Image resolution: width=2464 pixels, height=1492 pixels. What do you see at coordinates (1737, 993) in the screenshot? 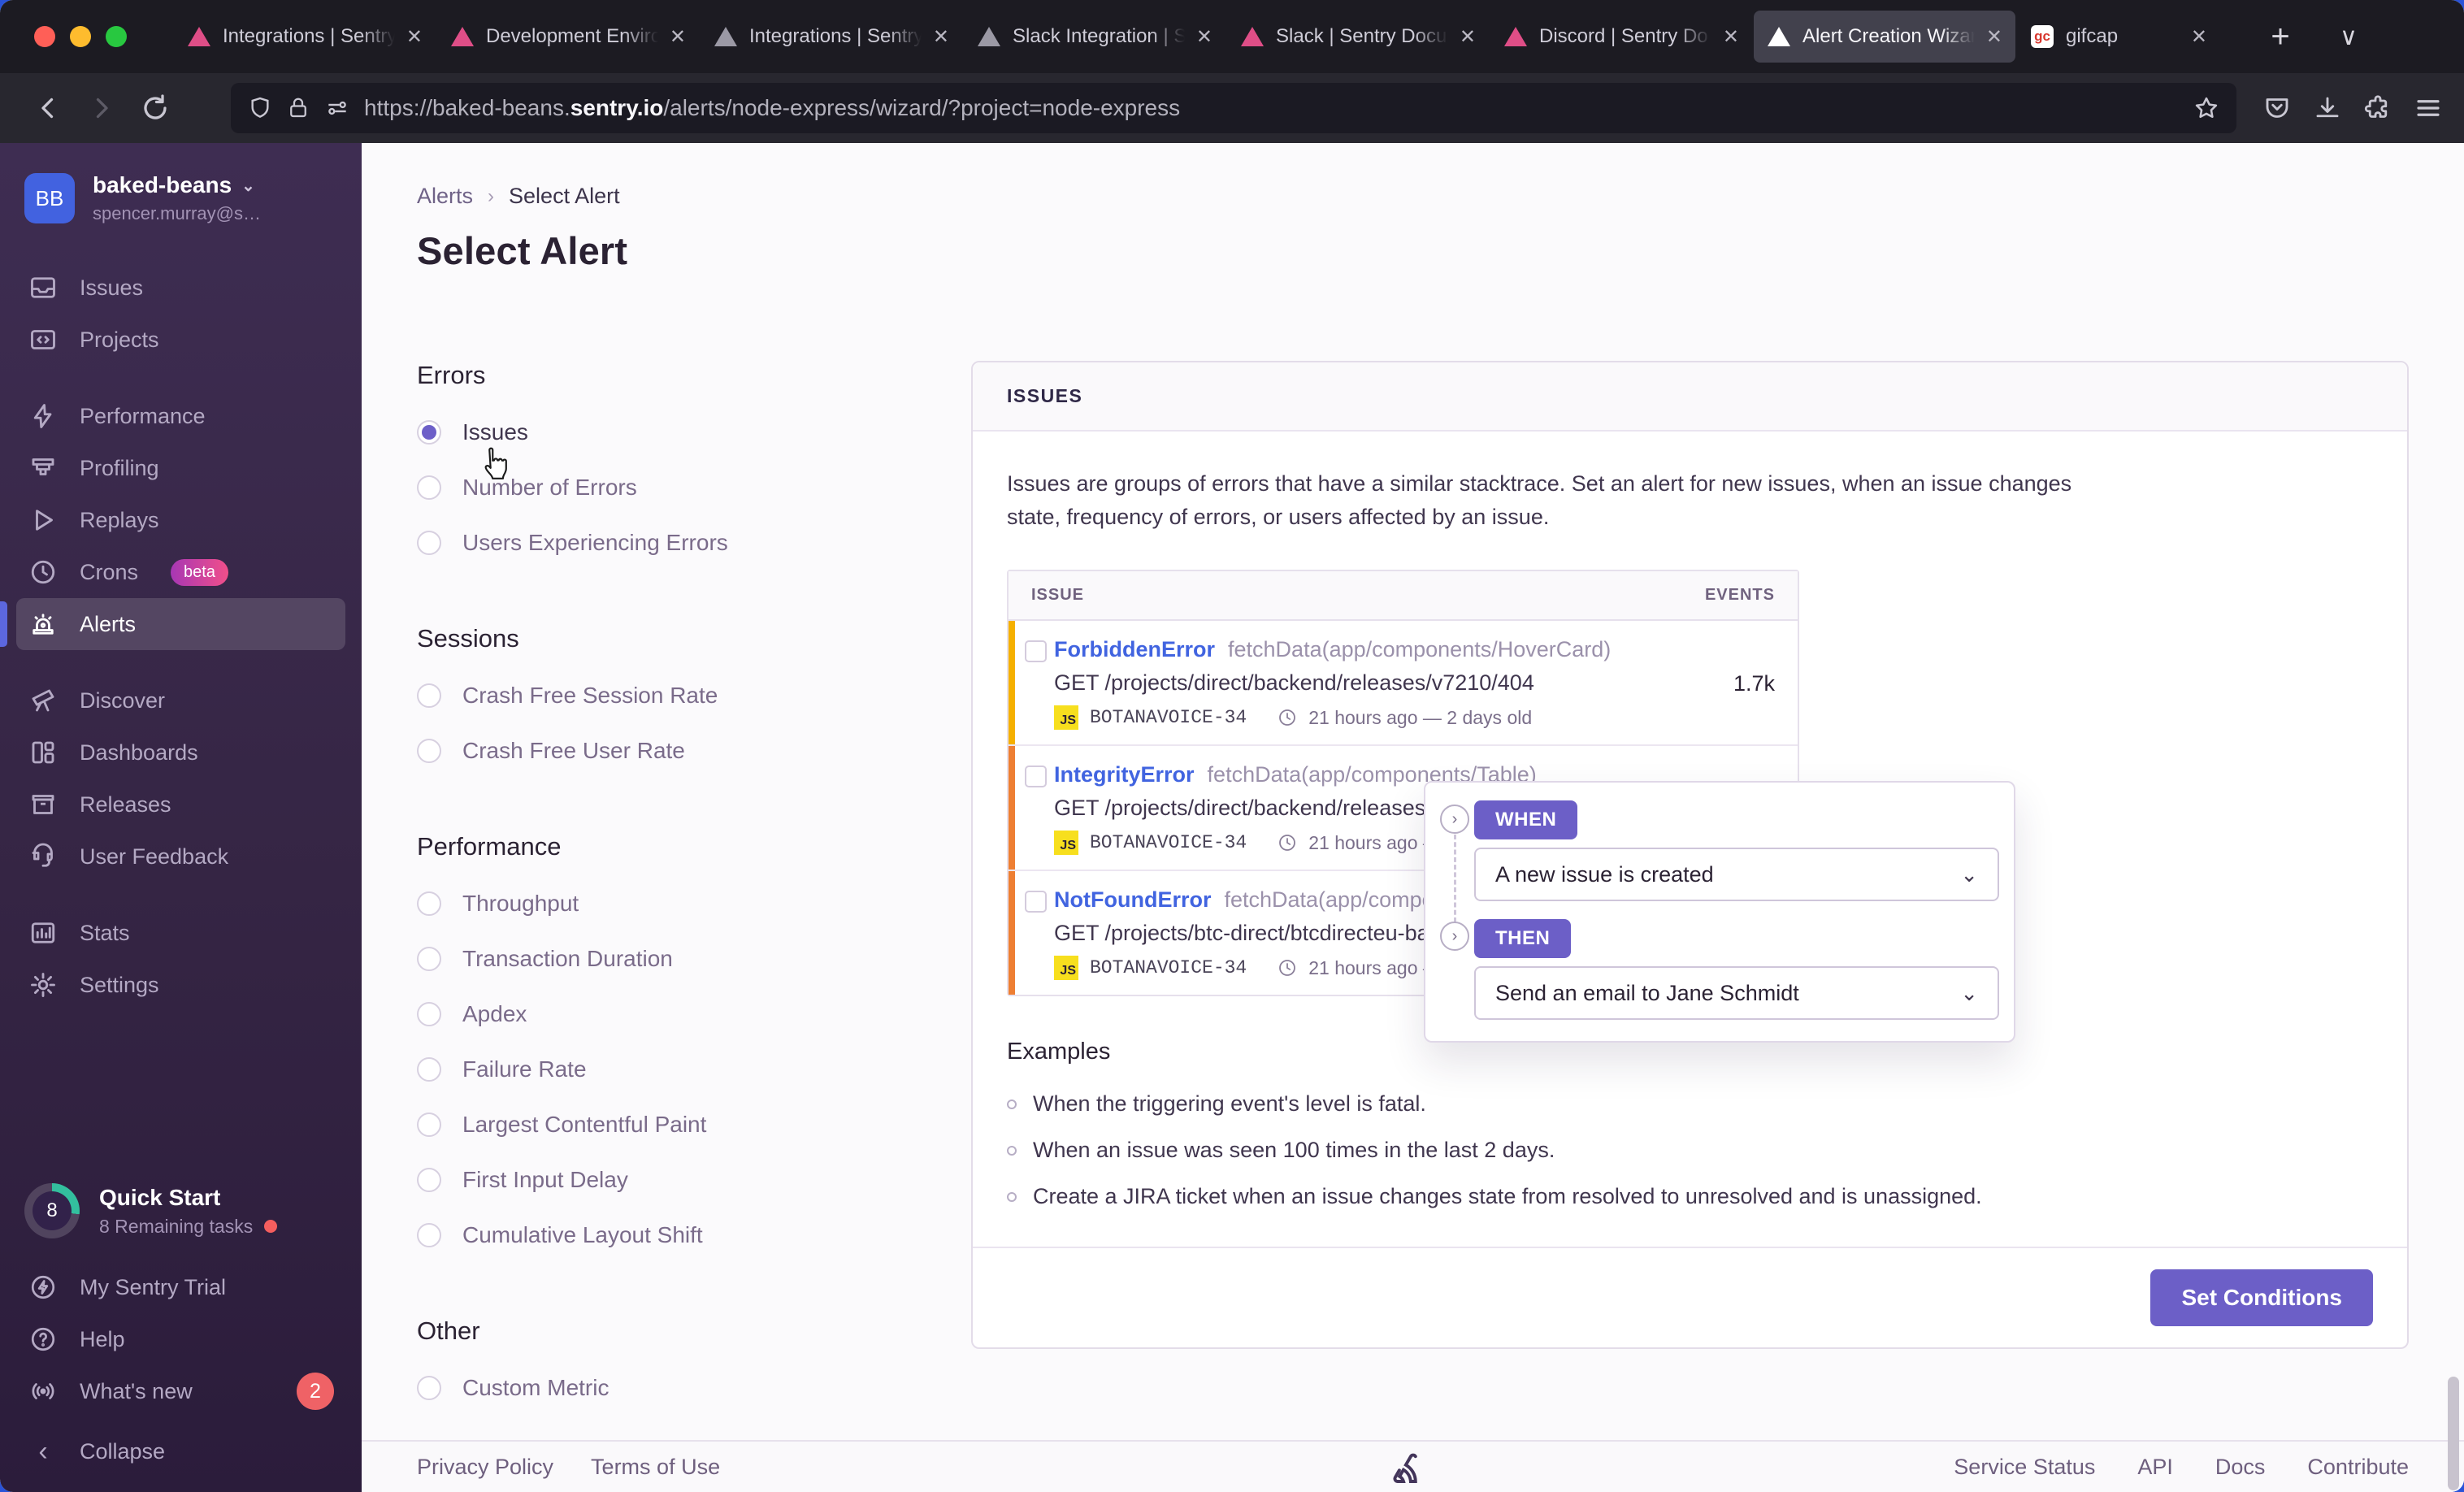
I see `then-action-select: Send an email to Jane Schmidt ⌄` at bounding box center [1737, 993].